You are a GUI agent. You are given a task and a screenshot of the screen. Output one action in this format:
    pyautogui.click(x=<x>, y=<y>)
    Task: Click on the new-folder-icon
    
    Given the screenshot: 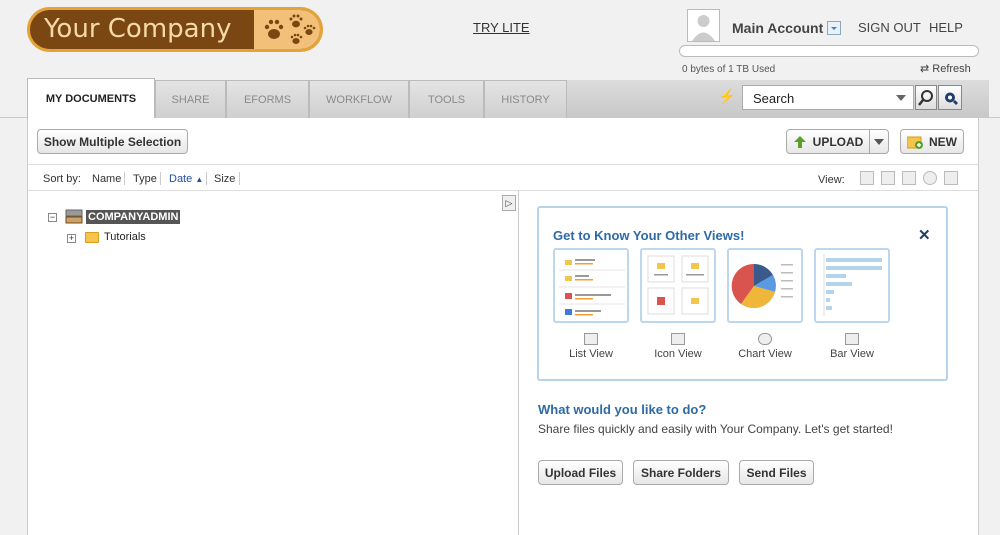 What is the action you would take?
    pyautogui.click(x=915, y=142)
    